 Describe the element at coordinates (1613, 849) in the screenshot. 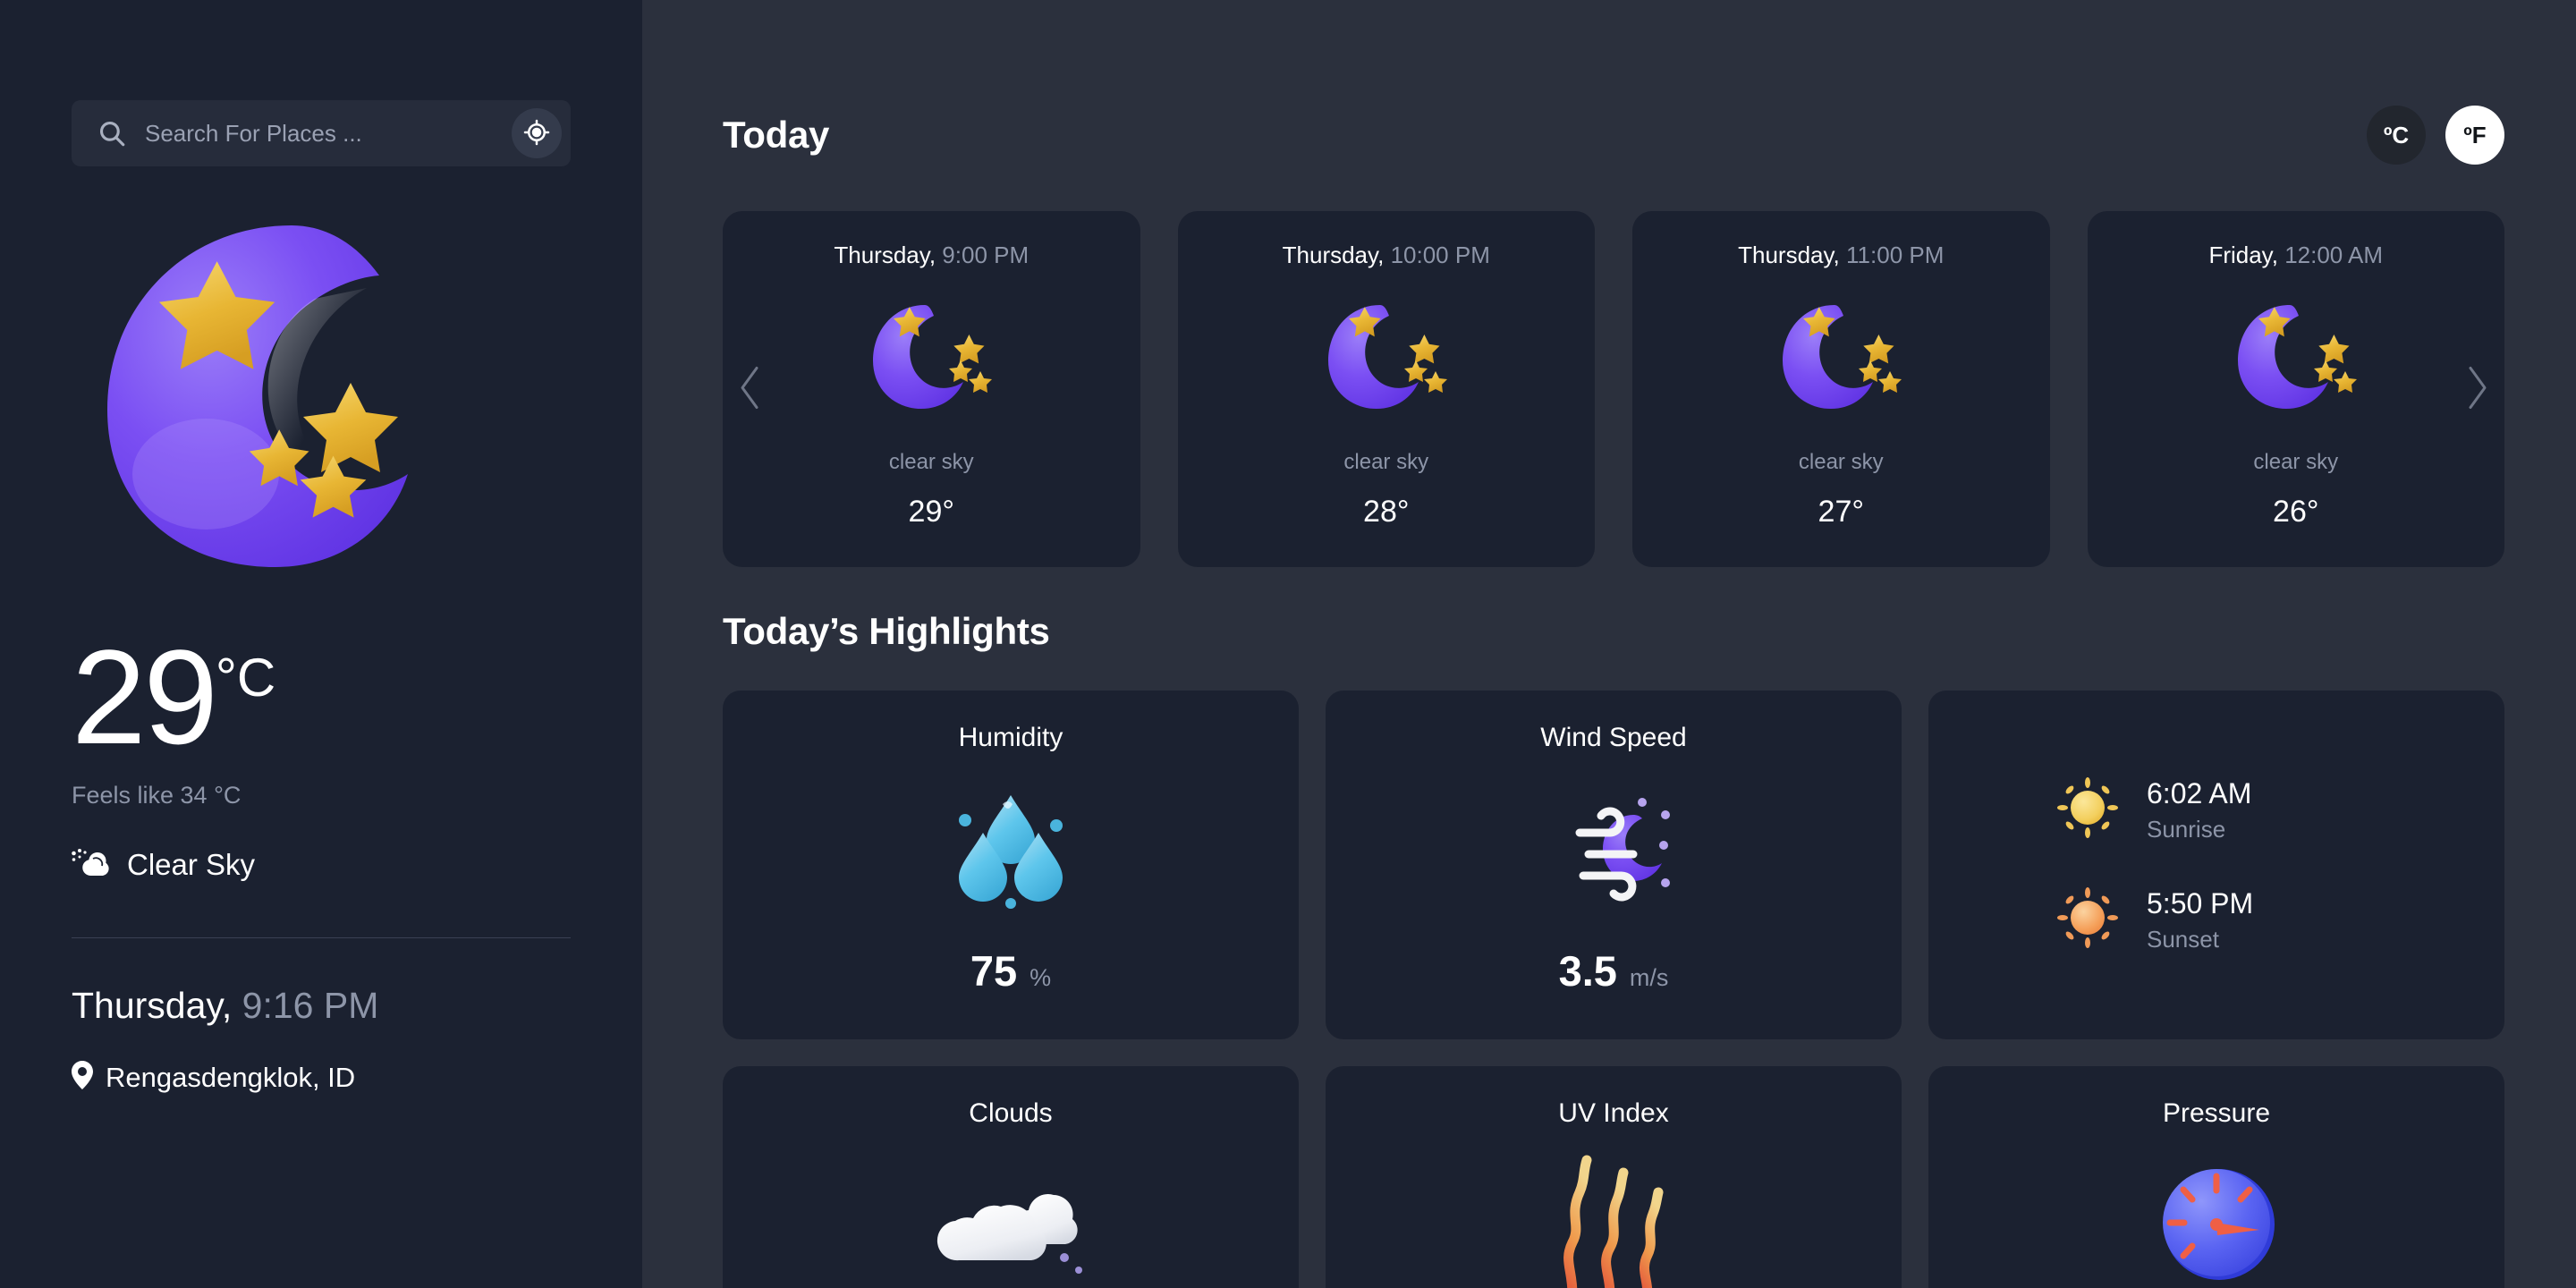

I see `wind-icon` at that location.